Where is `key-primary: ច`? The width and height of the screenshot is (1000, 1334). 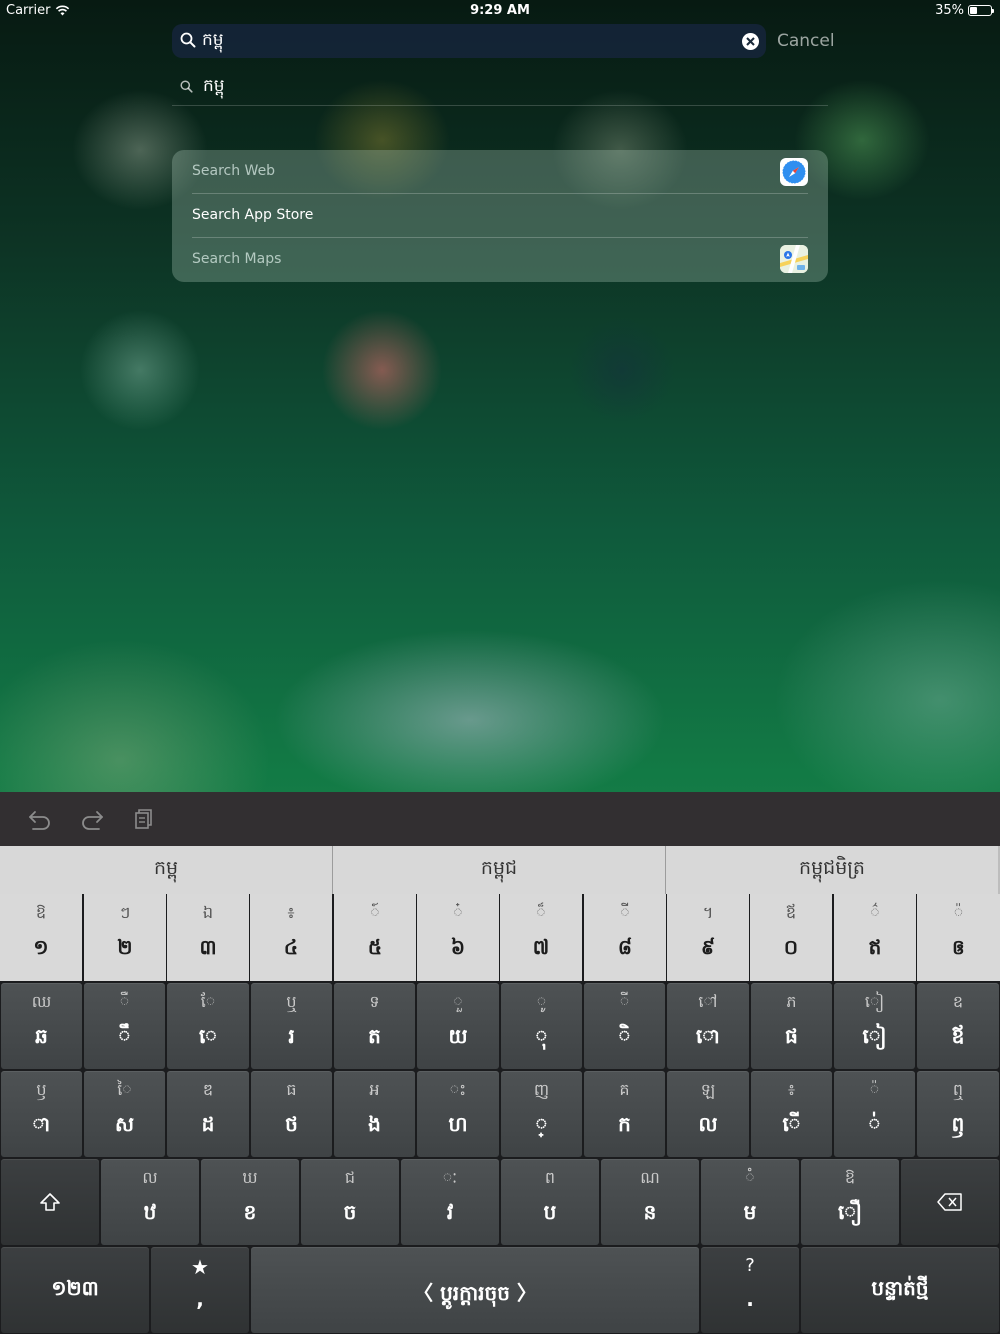 key-primary: ច is located at coordinates (350, 1212).